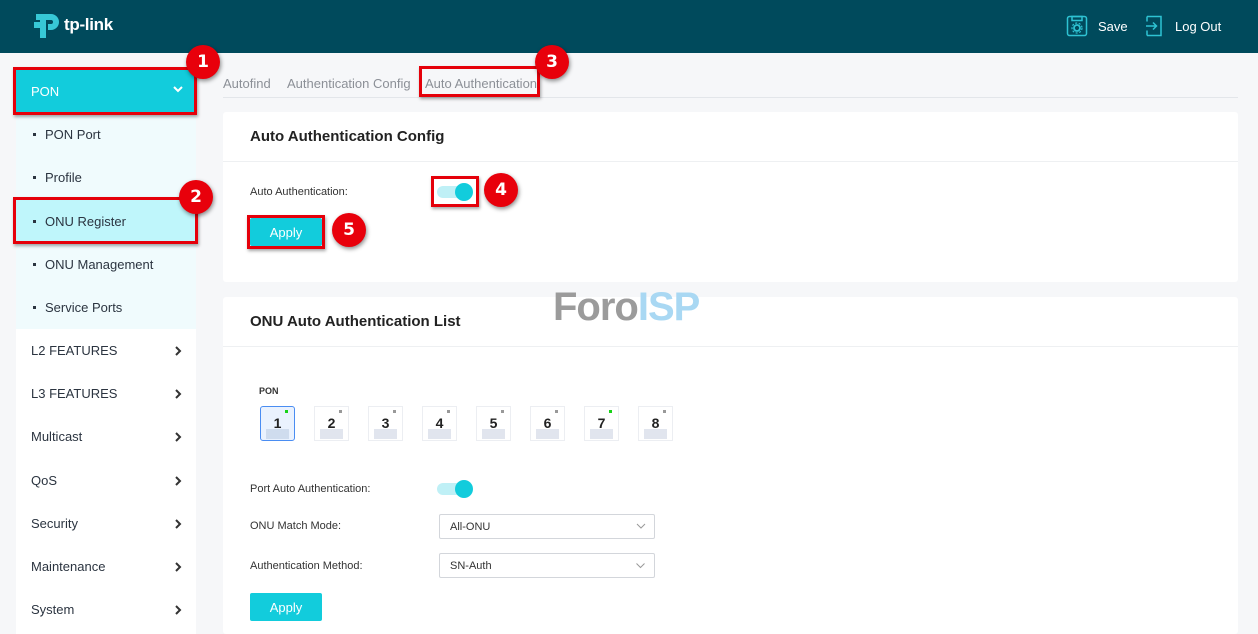 The width and height of the screenshot is (1258, 634). Describe the element at coordinates (1077, 26) in the screenshot. I see `save-gear-icon` at that location.